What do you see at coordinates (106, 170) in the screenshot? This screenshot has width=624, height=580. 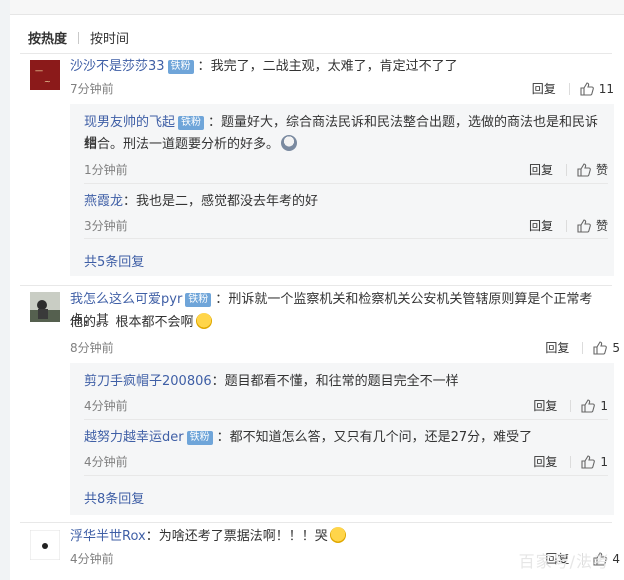 I see `reply-time: 1分钟前` at bounding box center [106, 170].